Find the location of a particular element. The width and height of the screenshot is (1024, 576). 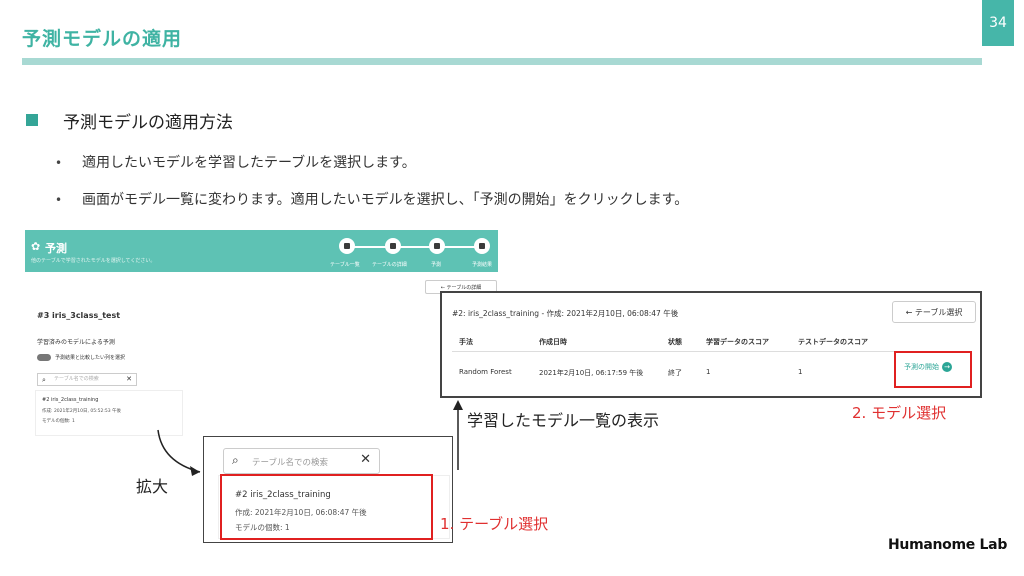

zoom-arrow is located at coordinates (179, 451).